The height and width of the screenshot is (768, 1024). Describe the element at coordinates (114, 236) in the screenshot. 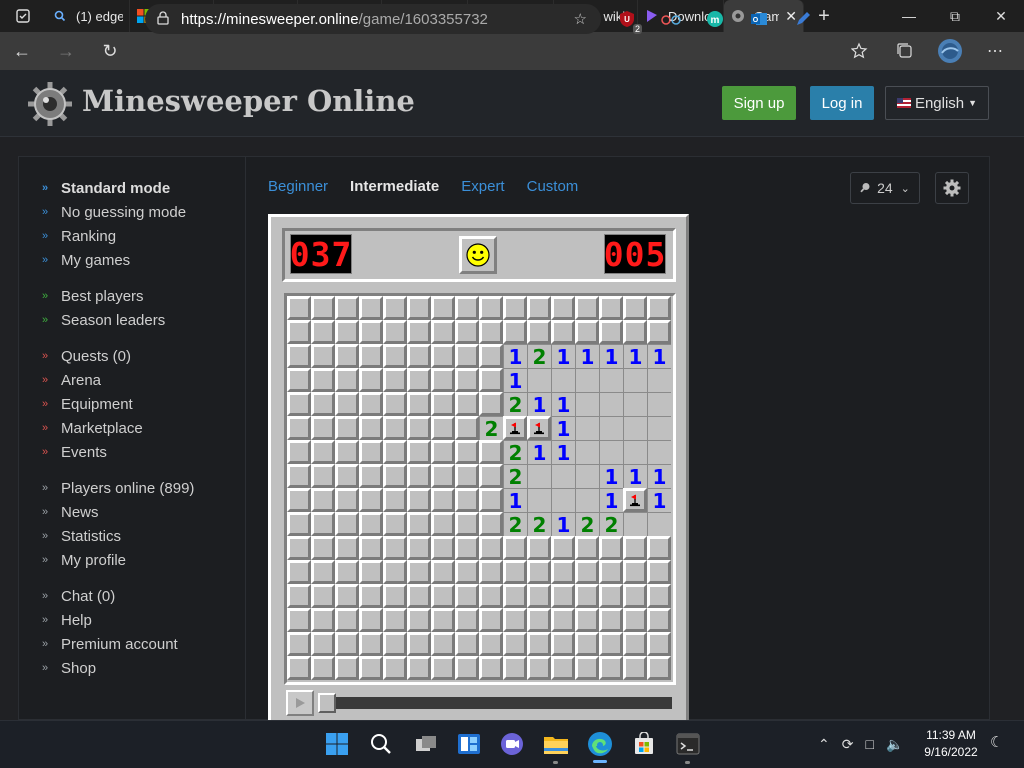

I see `sidebar-item-ranking: » Ranking` at that location.